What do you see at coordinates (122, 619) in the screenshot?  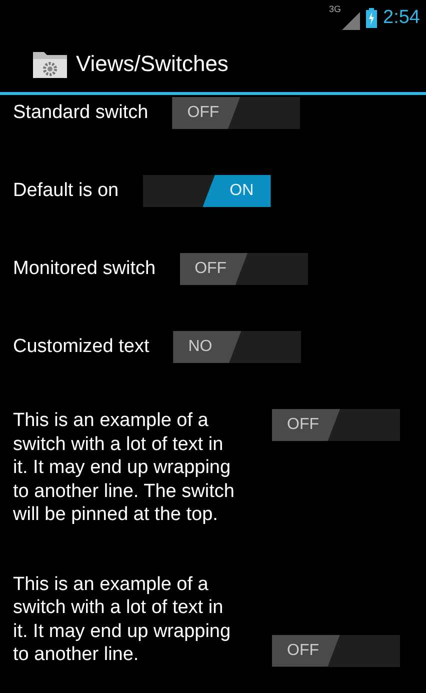 I see `switch-label: This is an example of a switch with a lot of text in it. It may end up wrapping to another line.` at bounding box center [122, 619].